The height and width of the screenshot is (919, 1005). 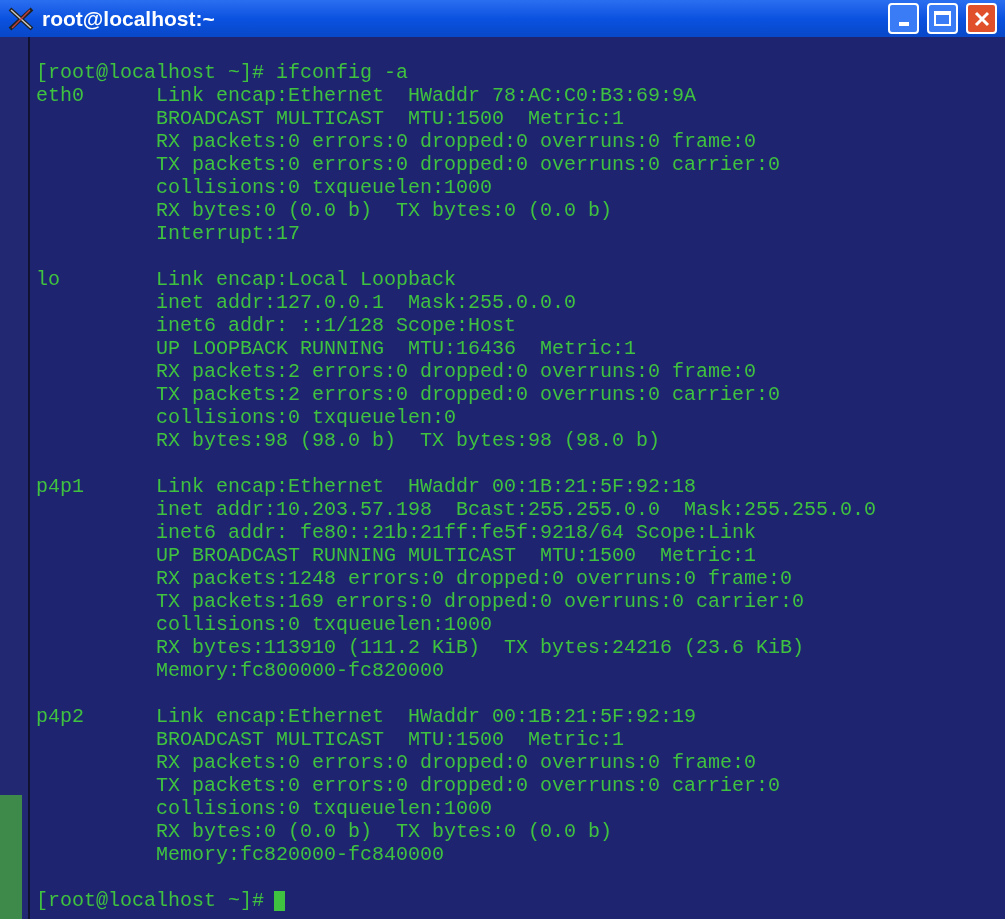 I want to click on interface-name: lo, so click(x=48, y=279).